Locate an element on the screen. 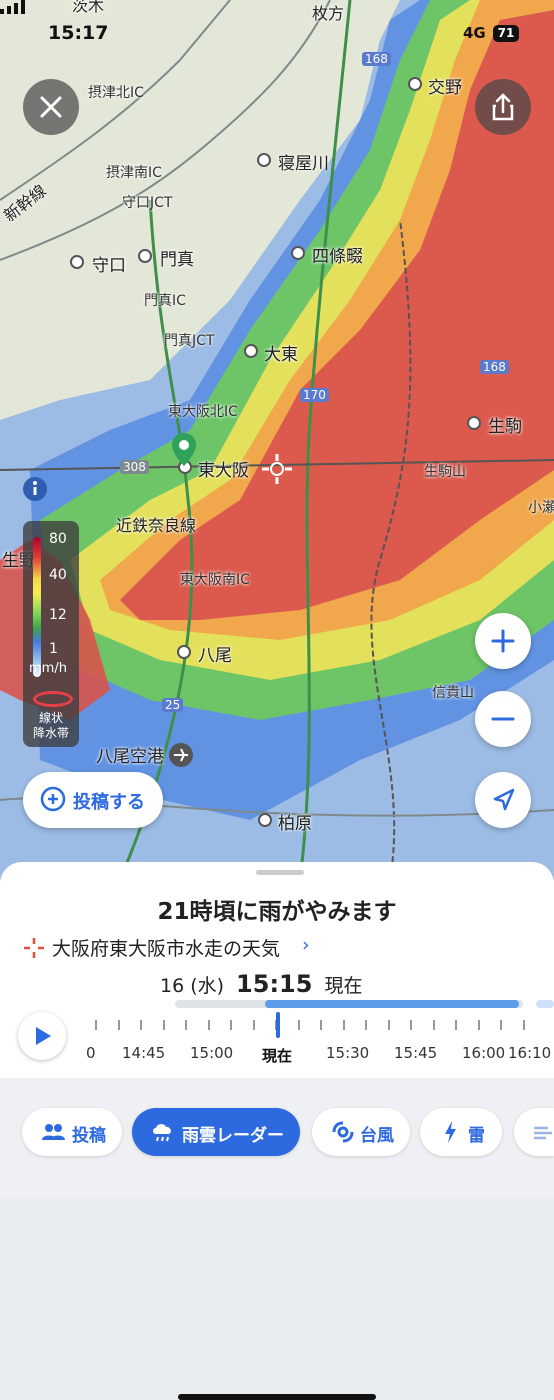  location-pin-icon is located at coordinates (184, 449).